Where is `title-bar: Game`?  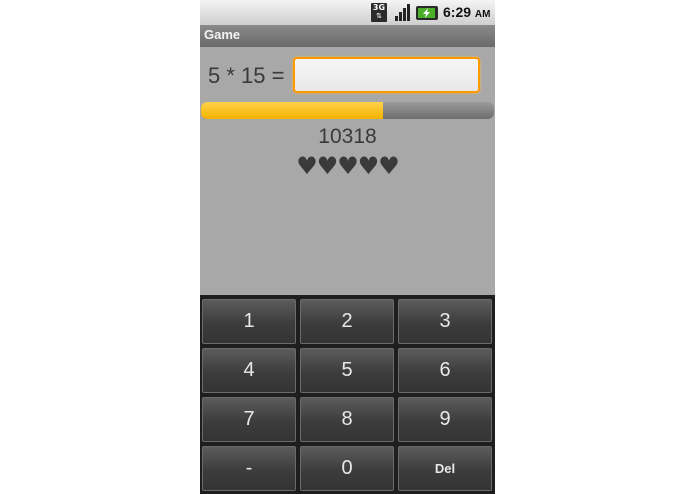
title-bar: Game is located at coordinates (347, 36).